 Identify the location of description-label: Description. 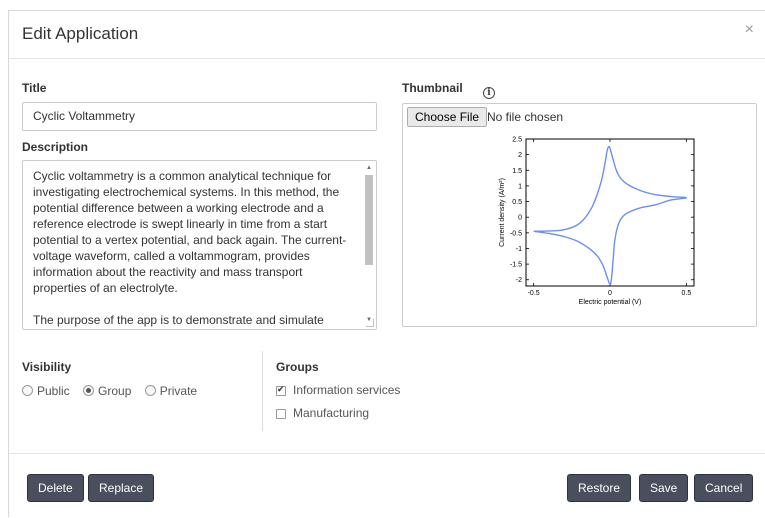
(55, 147).